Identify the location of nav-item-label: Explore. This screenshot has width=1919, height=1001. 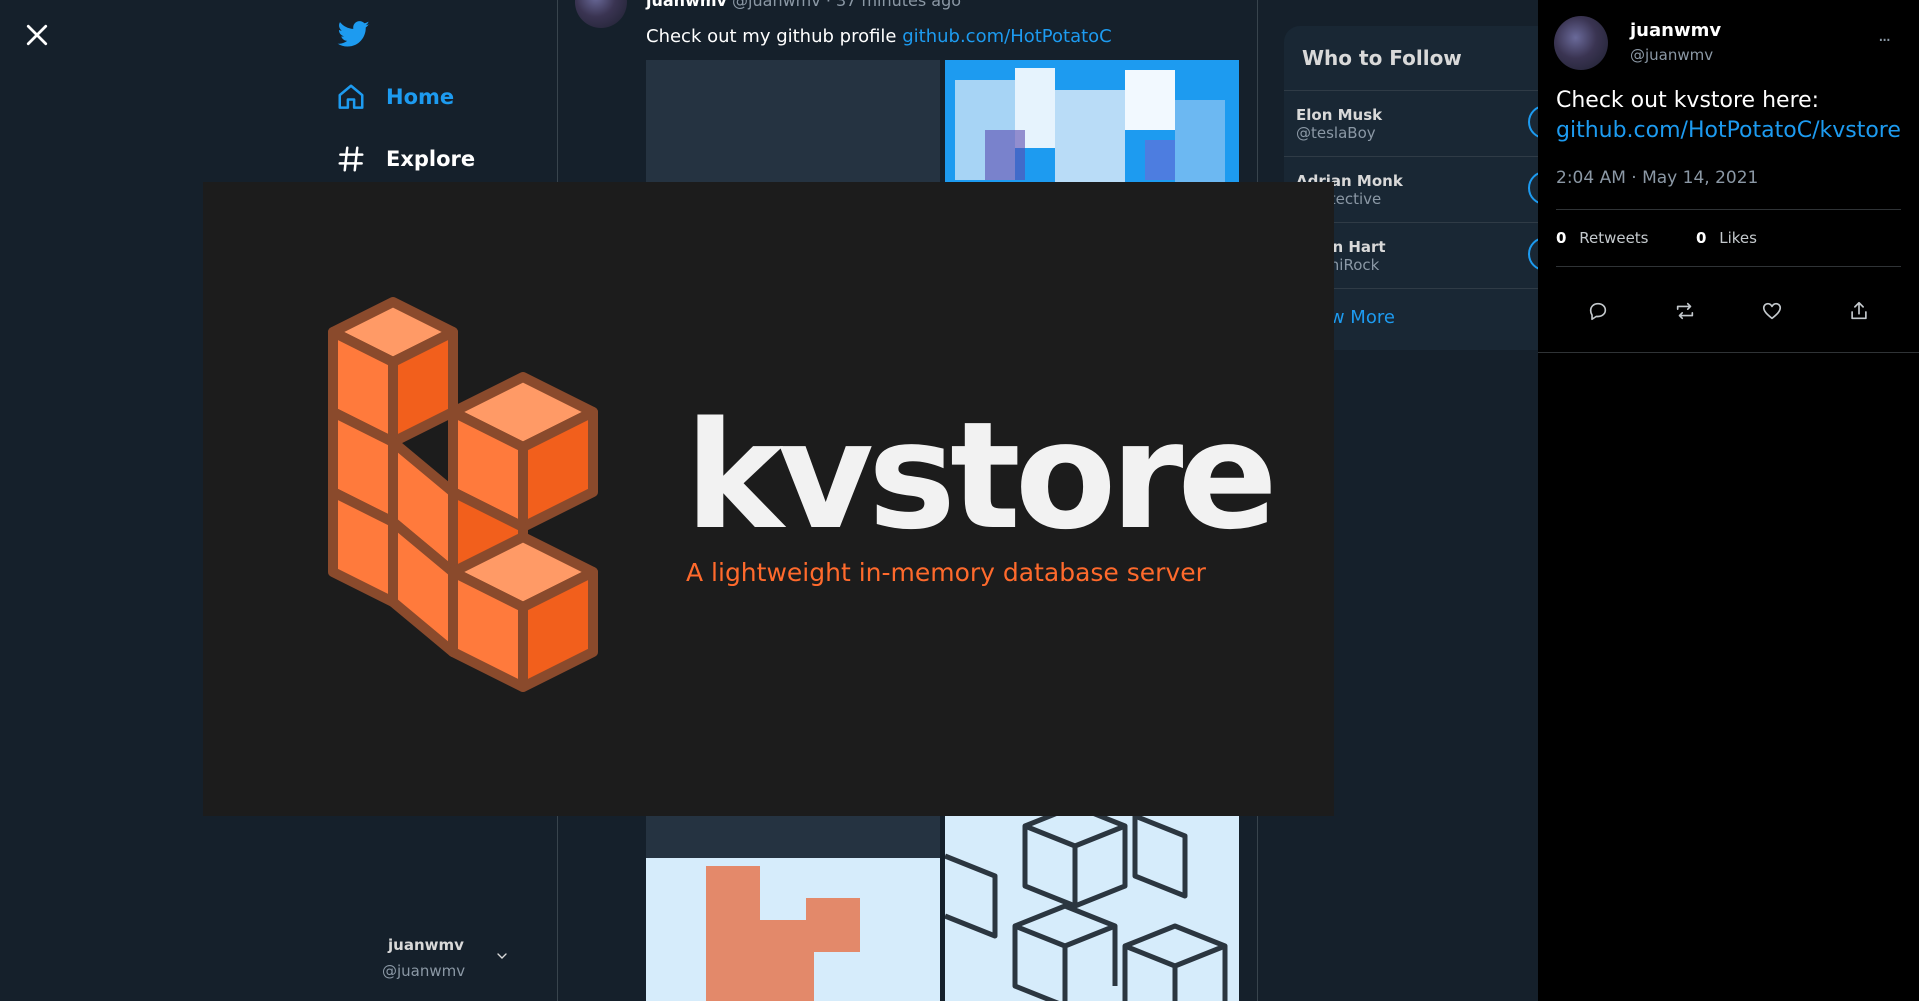
(431, 159).